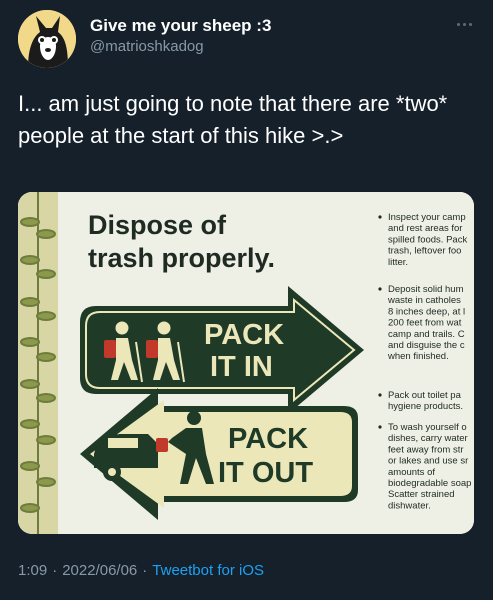 This screenshot has width=493, height=600. What do you see at coordinates (427, 427) in the screenshot?
I see `bullet-line: To wash yourself o` at bounding box center [427, 427].